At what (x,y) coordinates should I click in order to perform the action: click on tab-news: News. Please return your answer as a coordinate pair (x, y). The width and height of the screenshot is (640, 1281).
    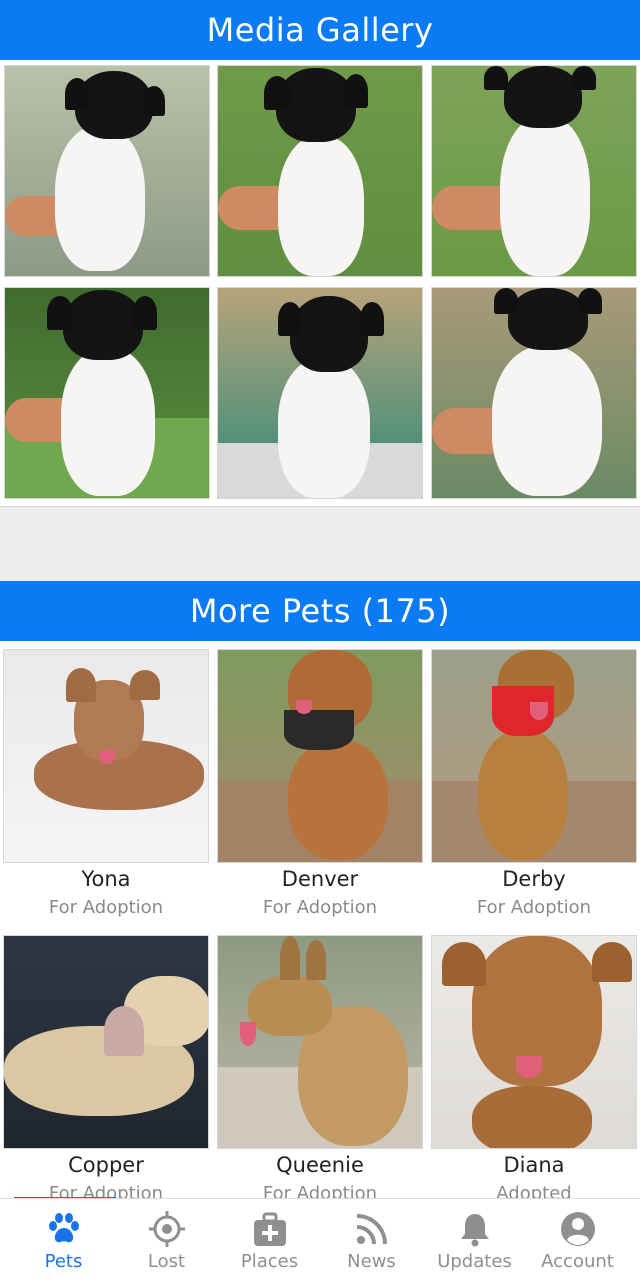
    Looking at the image, I should click on (371, 1240).